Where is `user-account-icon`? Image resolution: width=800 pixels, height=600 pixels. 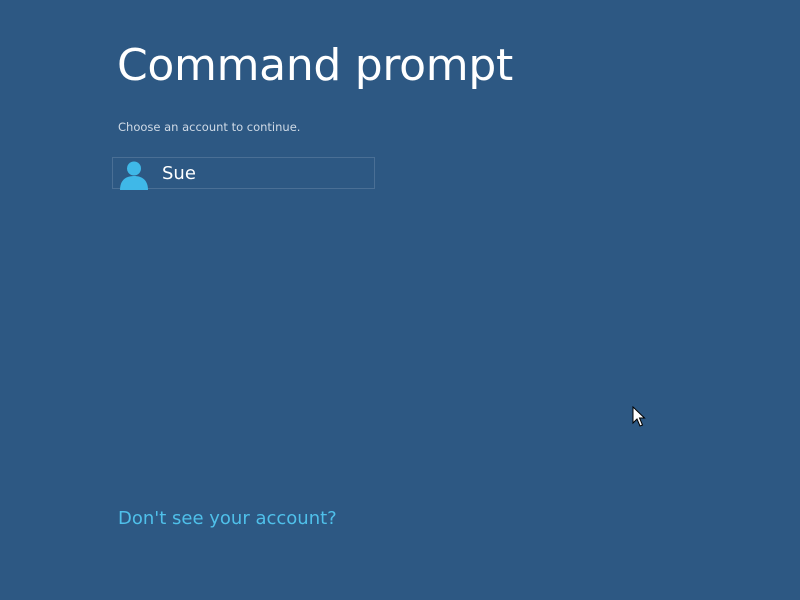
user-account-icon is located at coordinates (134, 175).